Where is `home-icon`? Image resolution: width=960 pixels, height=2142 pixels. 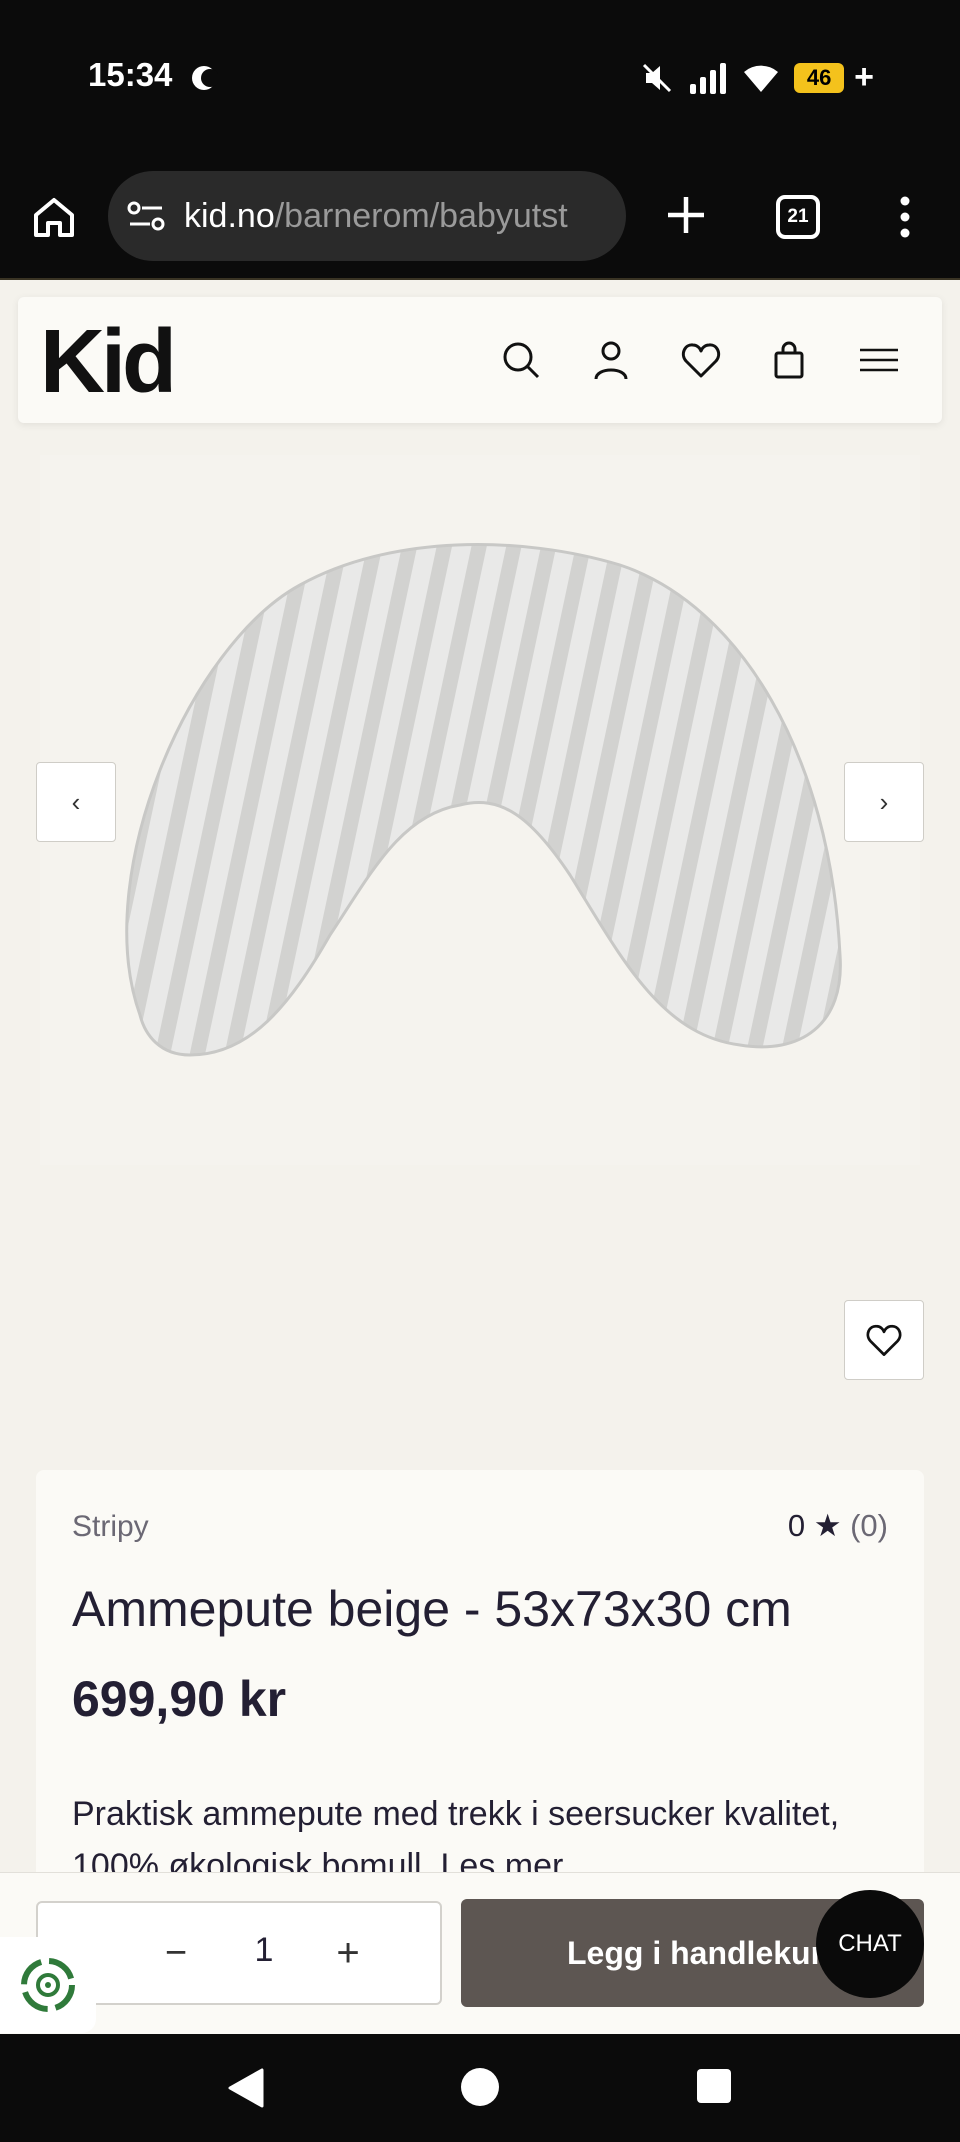
home-icon is located at coordinates (54, 217).